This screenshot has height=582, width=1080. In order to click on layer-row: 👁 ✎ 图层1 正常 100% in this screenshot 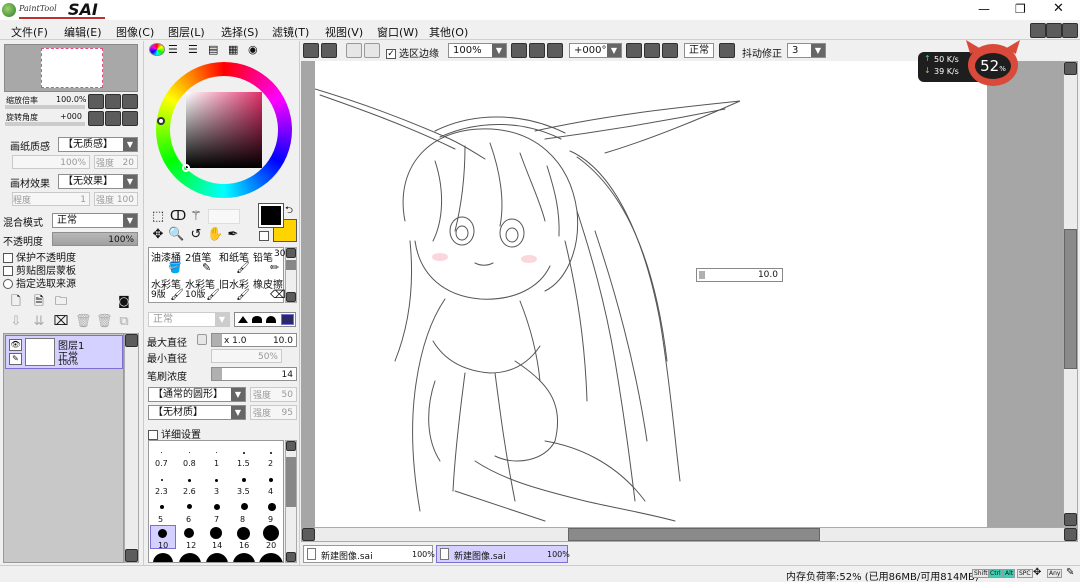, I will do `click(64, 352)`.